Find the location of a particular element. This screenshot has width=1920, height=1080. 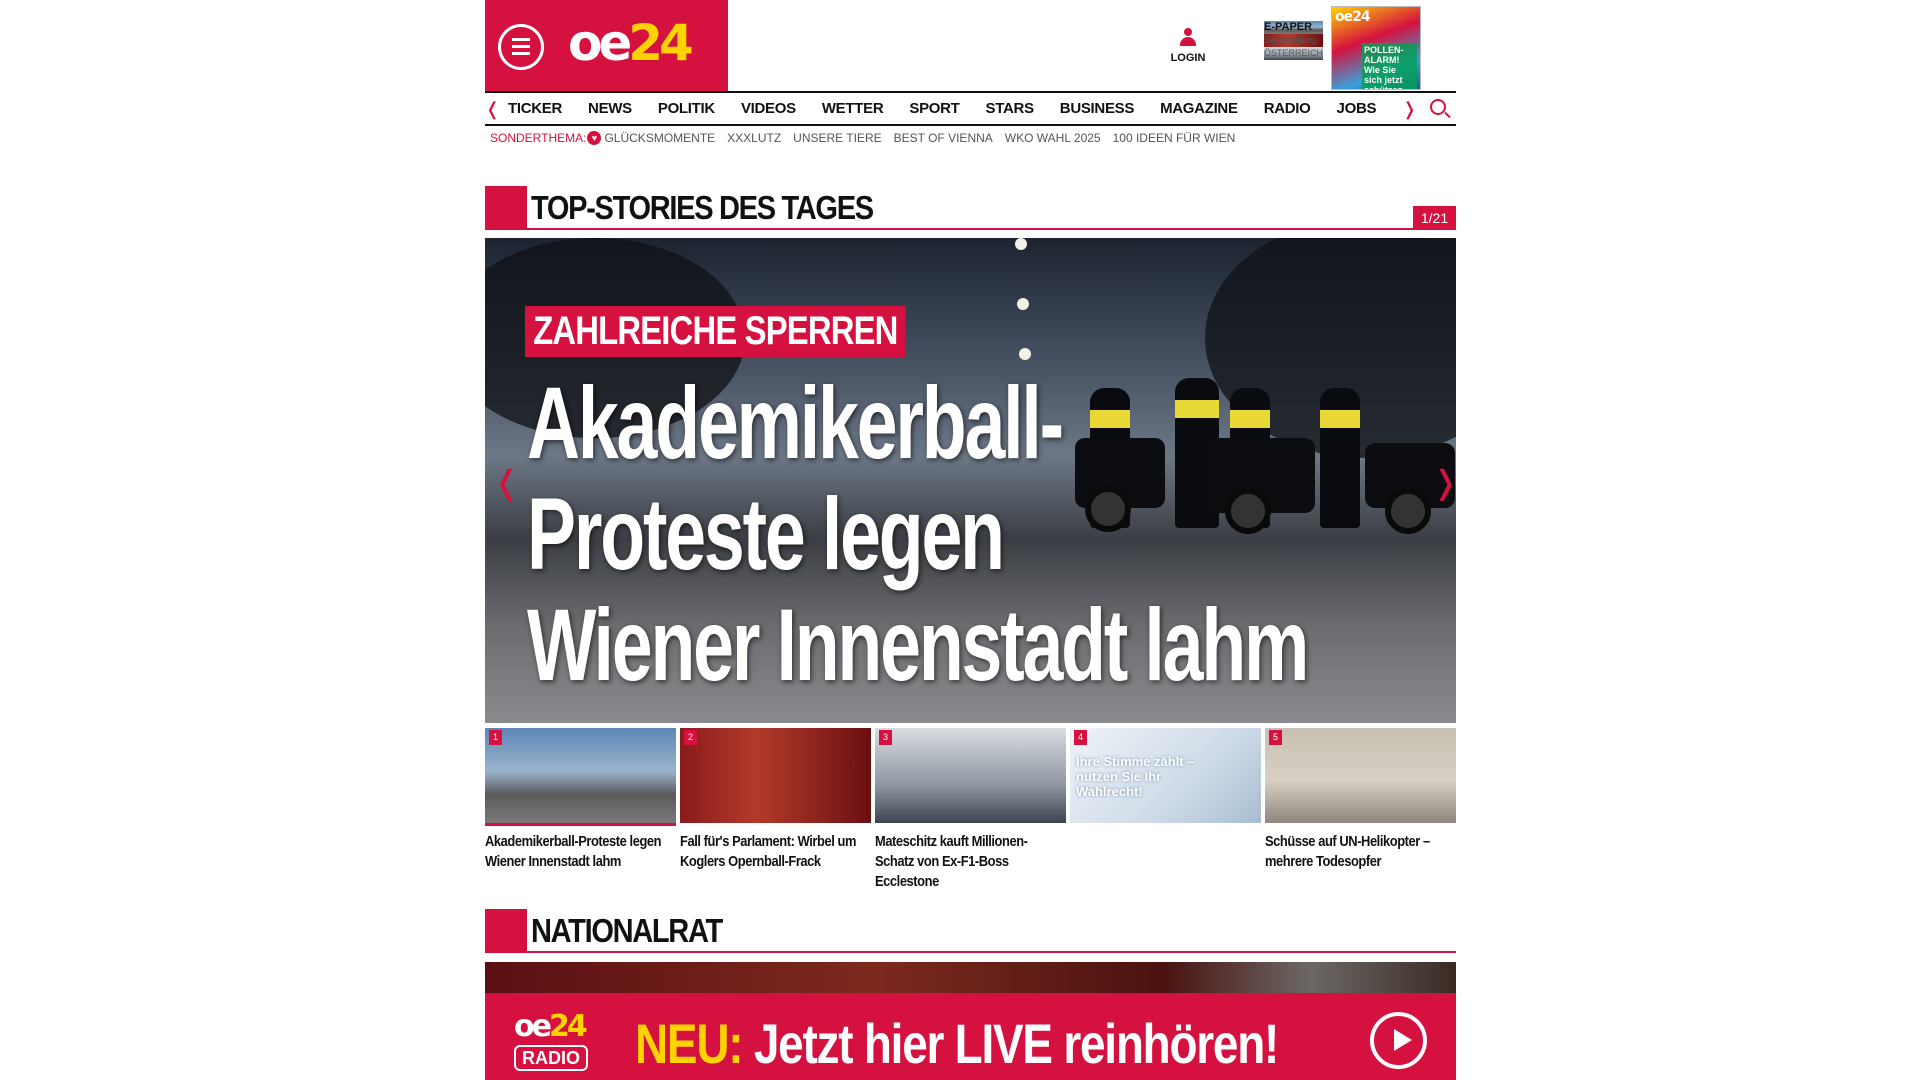

thumb-number: 3 is located at coordinates (885, 737).